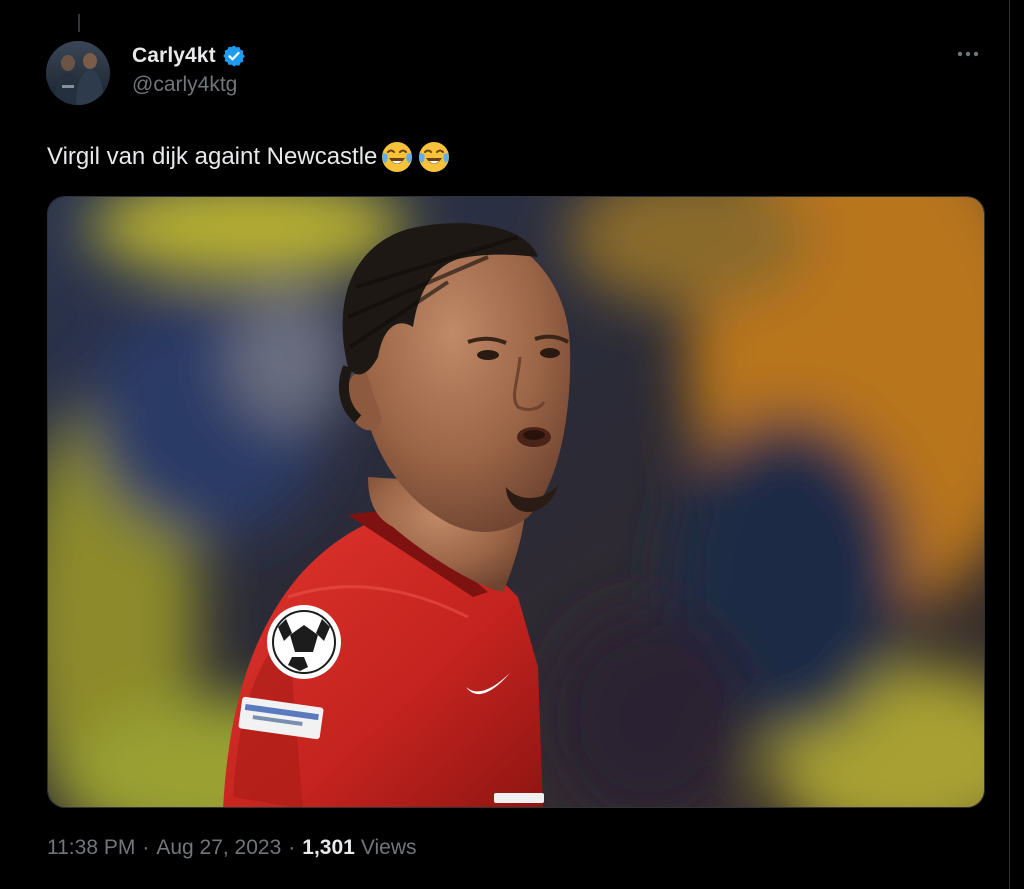 This screenshot has height=889, width=1024. I want to click on tweet-time: 11:38 PM, so click(91, 848).